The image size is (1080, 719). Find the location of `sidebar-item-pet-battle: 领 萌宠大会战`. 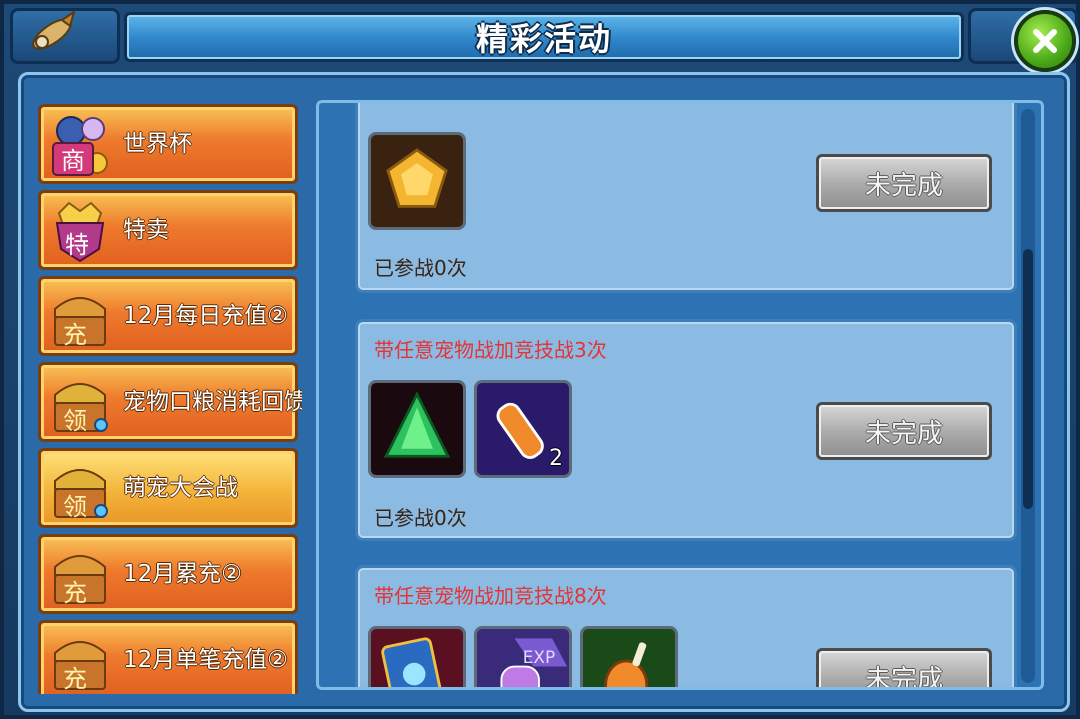

sidebar-item-pet-battle: 领 萌宠大会战 is located at coordinates (168, 488).